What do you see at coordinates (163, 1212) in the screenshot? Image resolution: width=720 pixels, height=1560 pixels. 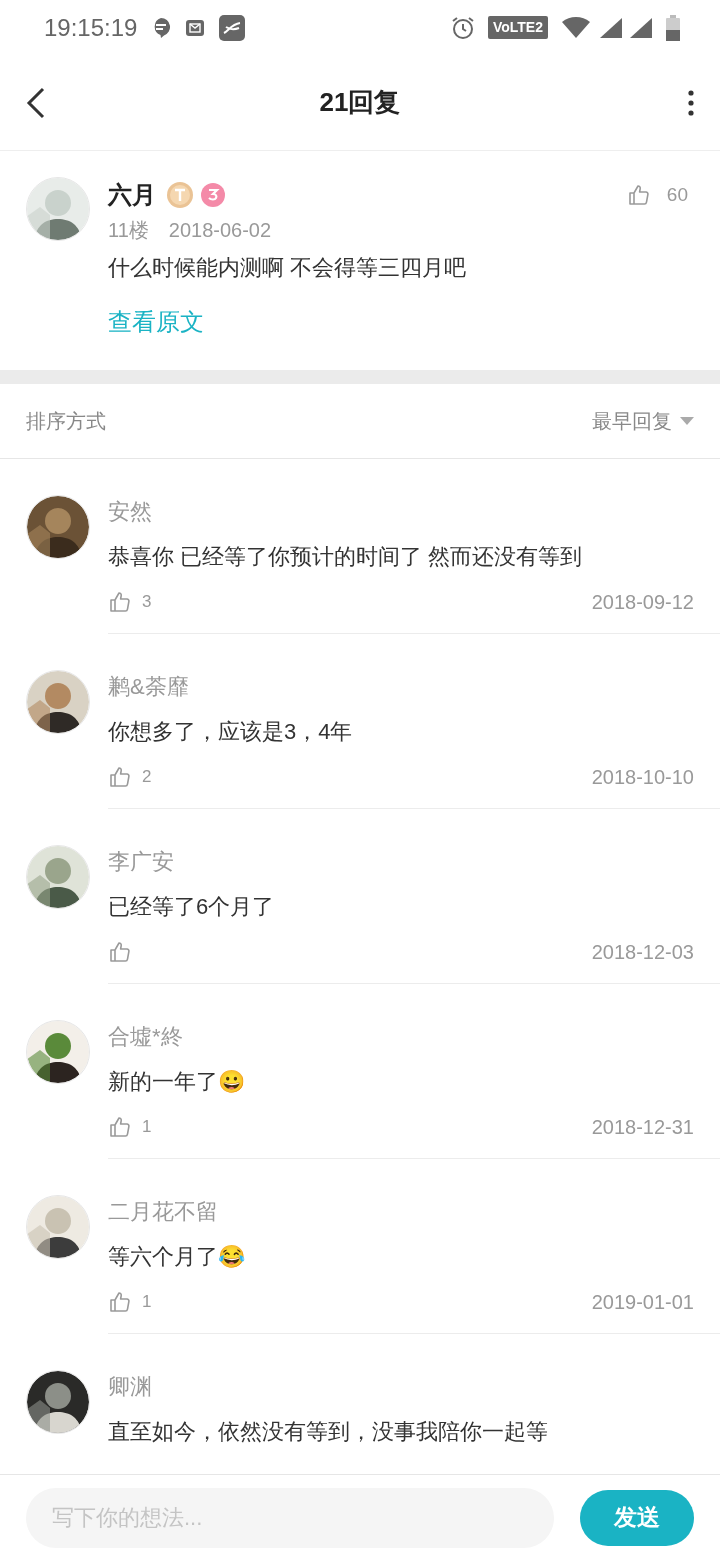 I see `reply-author: 二月花不留` at bounding box center [163, 1212].